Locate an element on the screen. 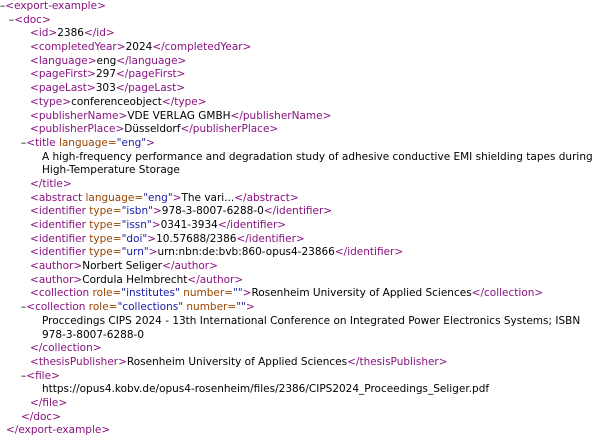 The height and width of the screenshot is (445, 616). attr-value: isbn is located at coordinates (137, 211).